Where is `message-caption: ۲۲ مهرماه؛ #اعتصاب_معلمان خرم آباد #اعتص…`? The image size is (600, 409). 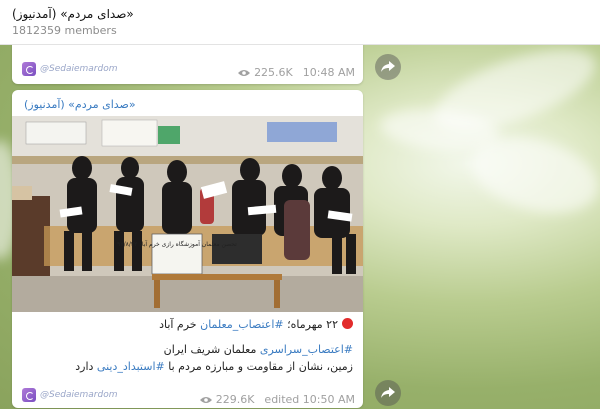 message-caption: ۲۲ مهرماه؛ #اعتصاب_معلمان خرم آباد #اعتص… is located at coordinates (187, 345).